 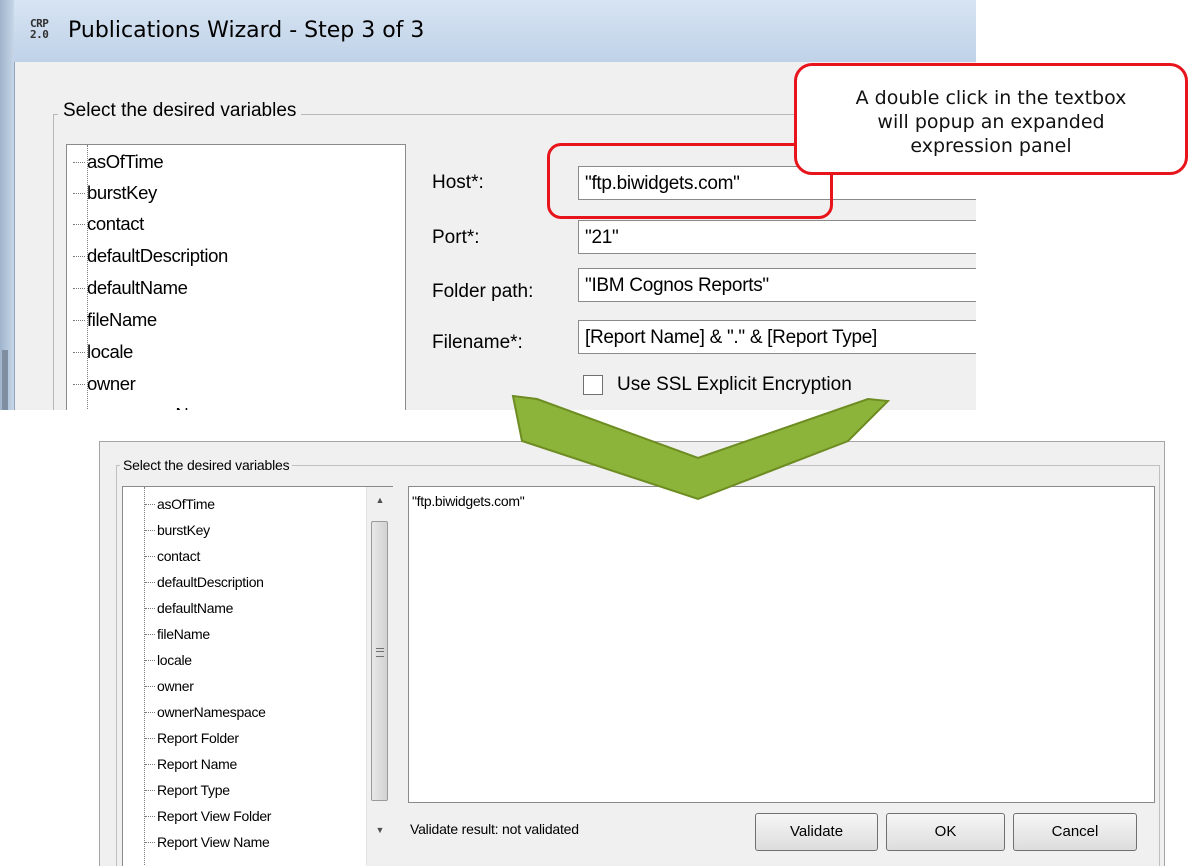 What do you see at coordinates (205, 712) in the screenshot?
I see `tree-item-ownernamespace: ownerNamespace` at bounding box center [205, 712].